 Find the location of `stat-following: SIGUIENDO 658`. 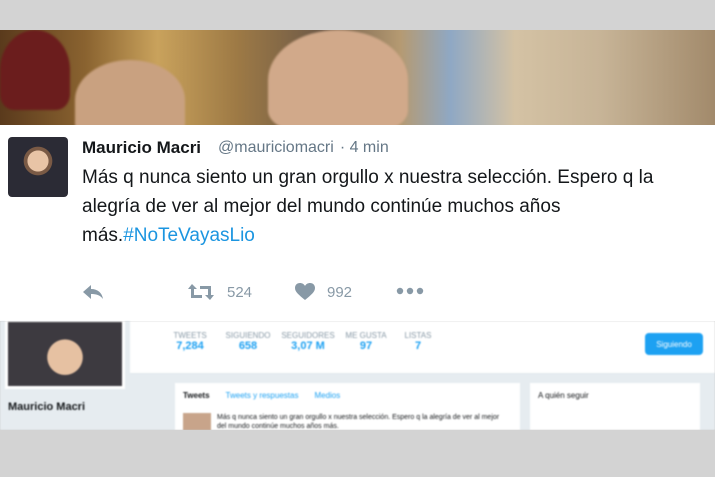

stat-following: SIGUIENDO 658 is located at coordinates (248, 341).